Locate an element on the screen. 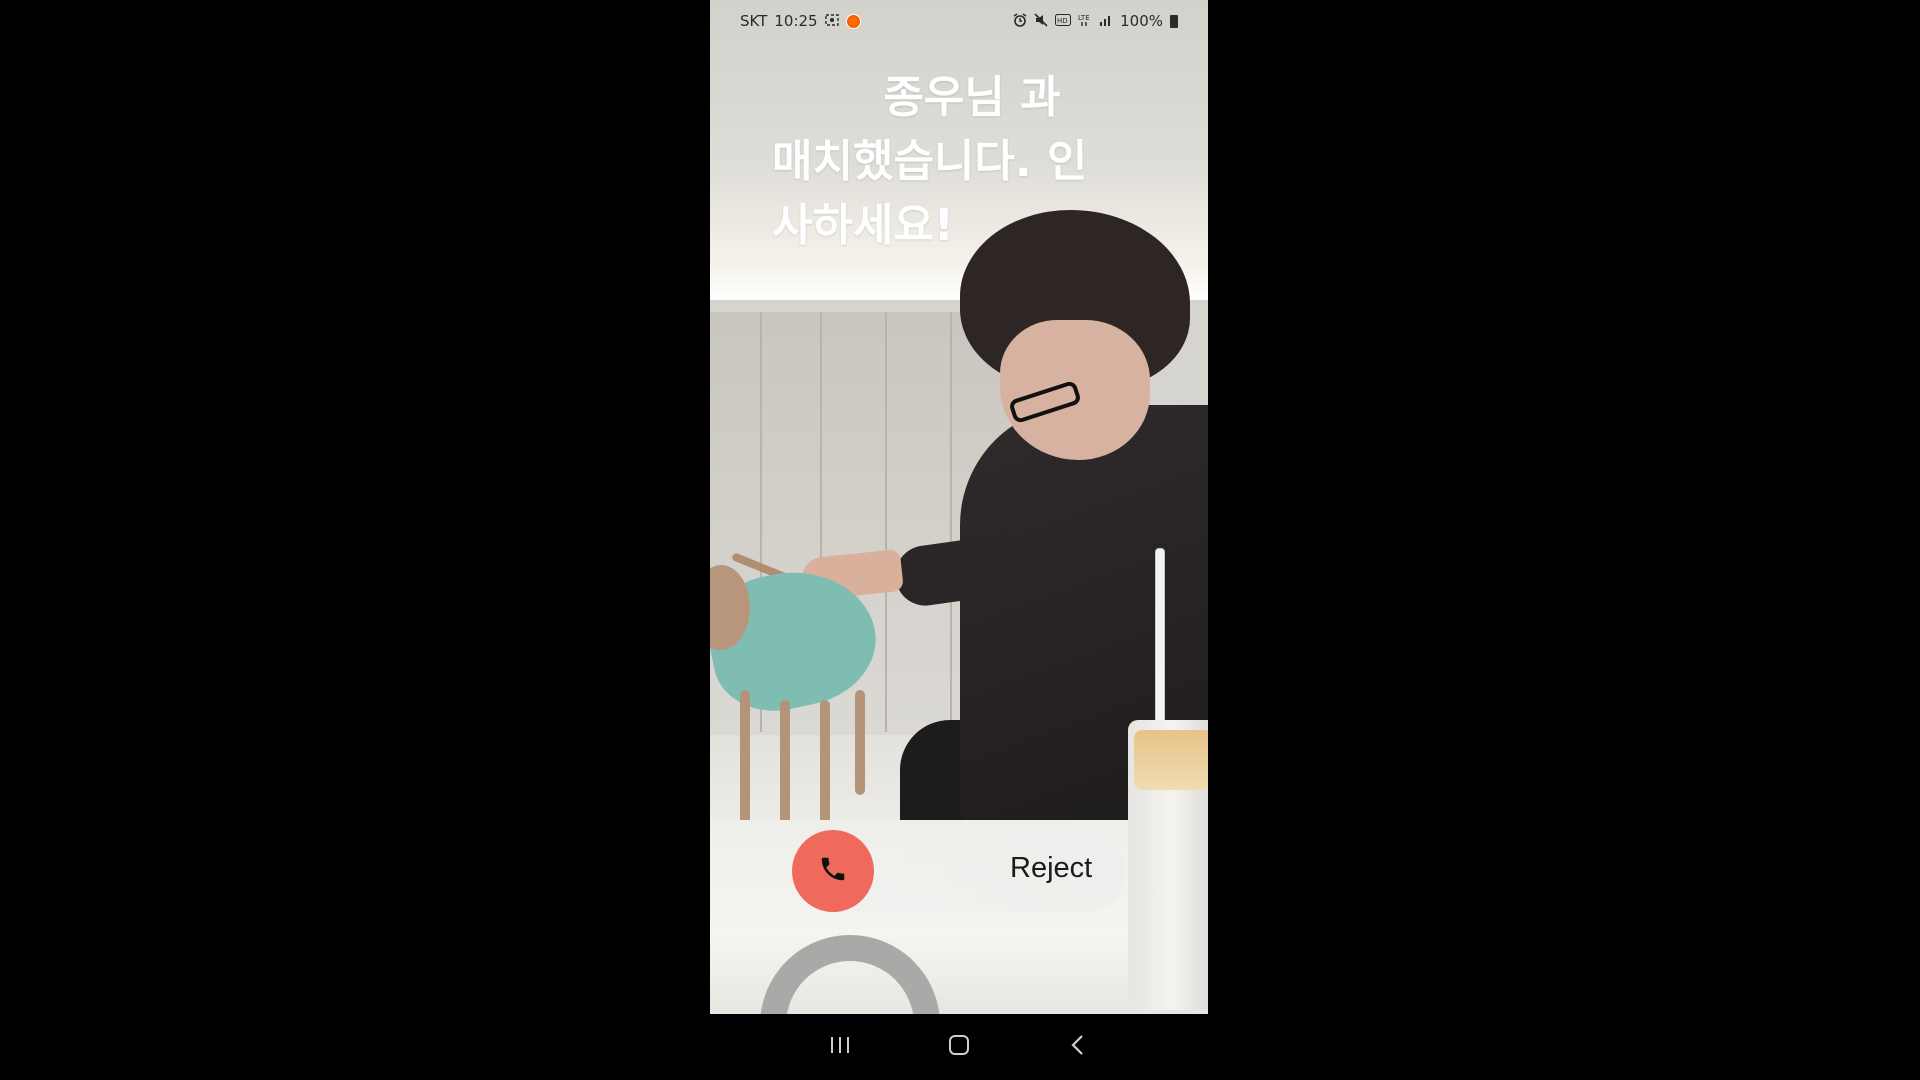 Image resolution: width=1920 pixels, height=1080 pixels. lte-icon: LTE is located at coordinates (1085, 21).